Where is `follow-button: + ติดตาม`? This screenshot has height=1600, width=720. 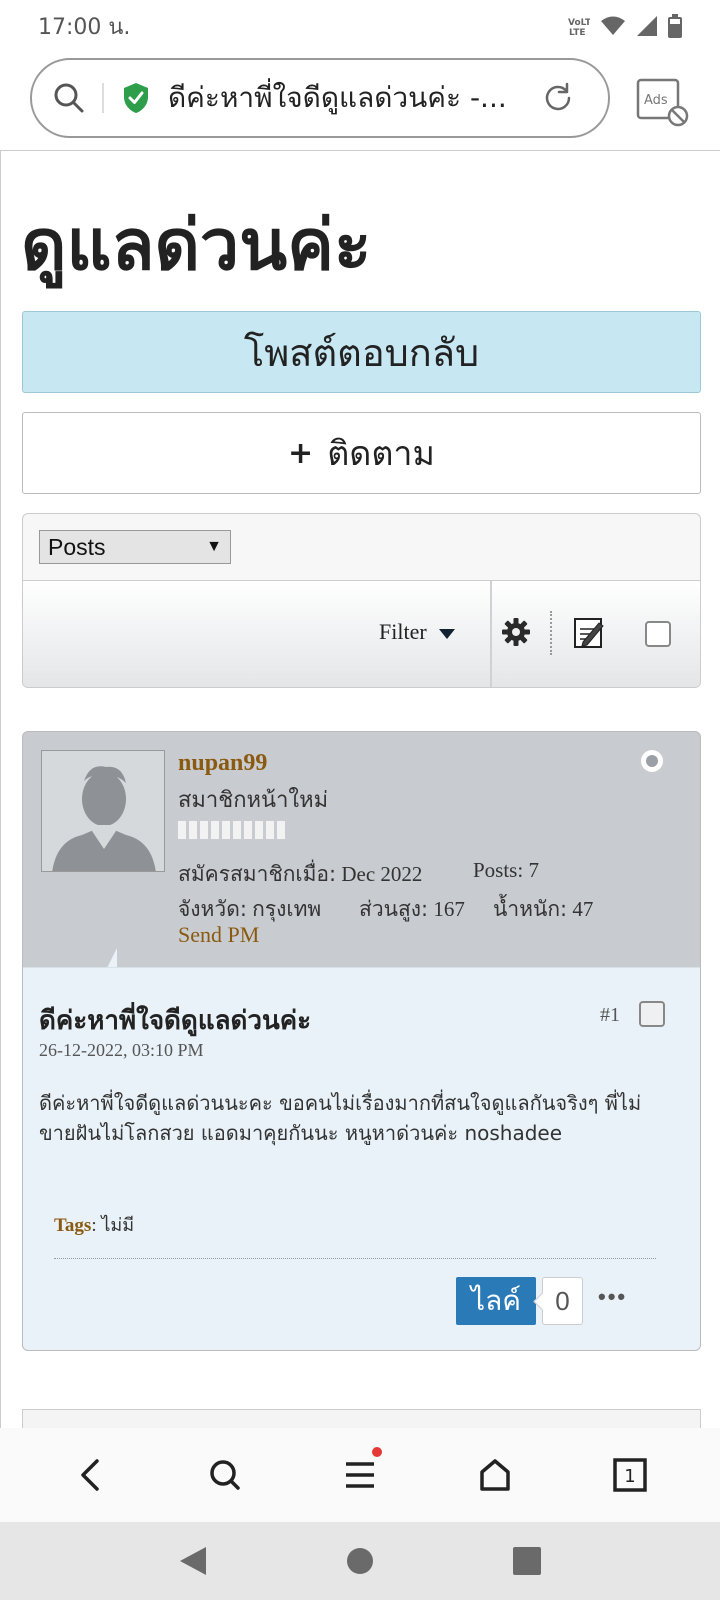
follow-button: + ติดตาม is located at coordinates (361, 453).